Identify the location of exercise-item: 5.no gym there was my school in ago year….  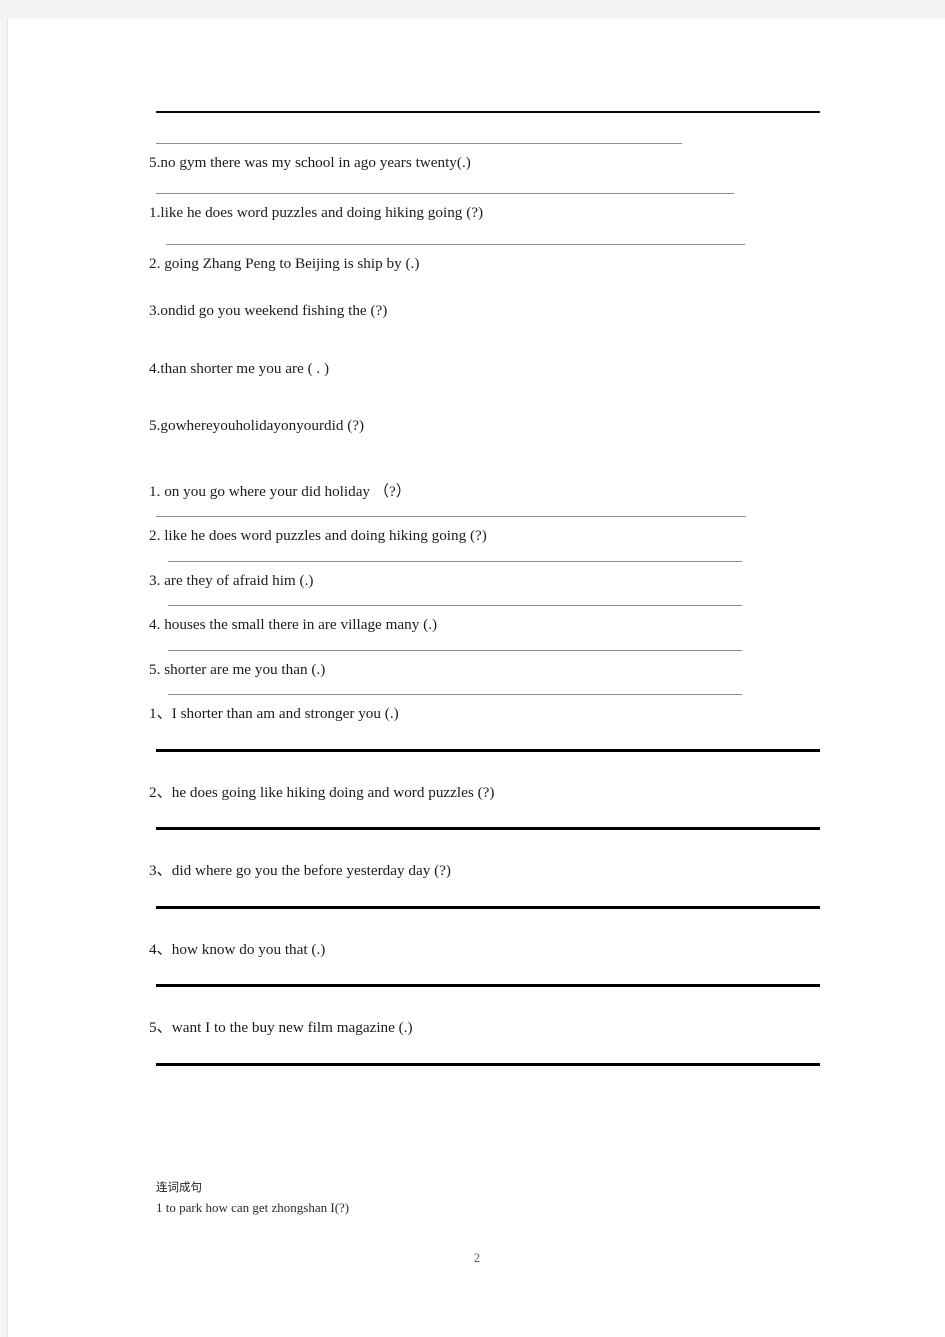
(310, 162).